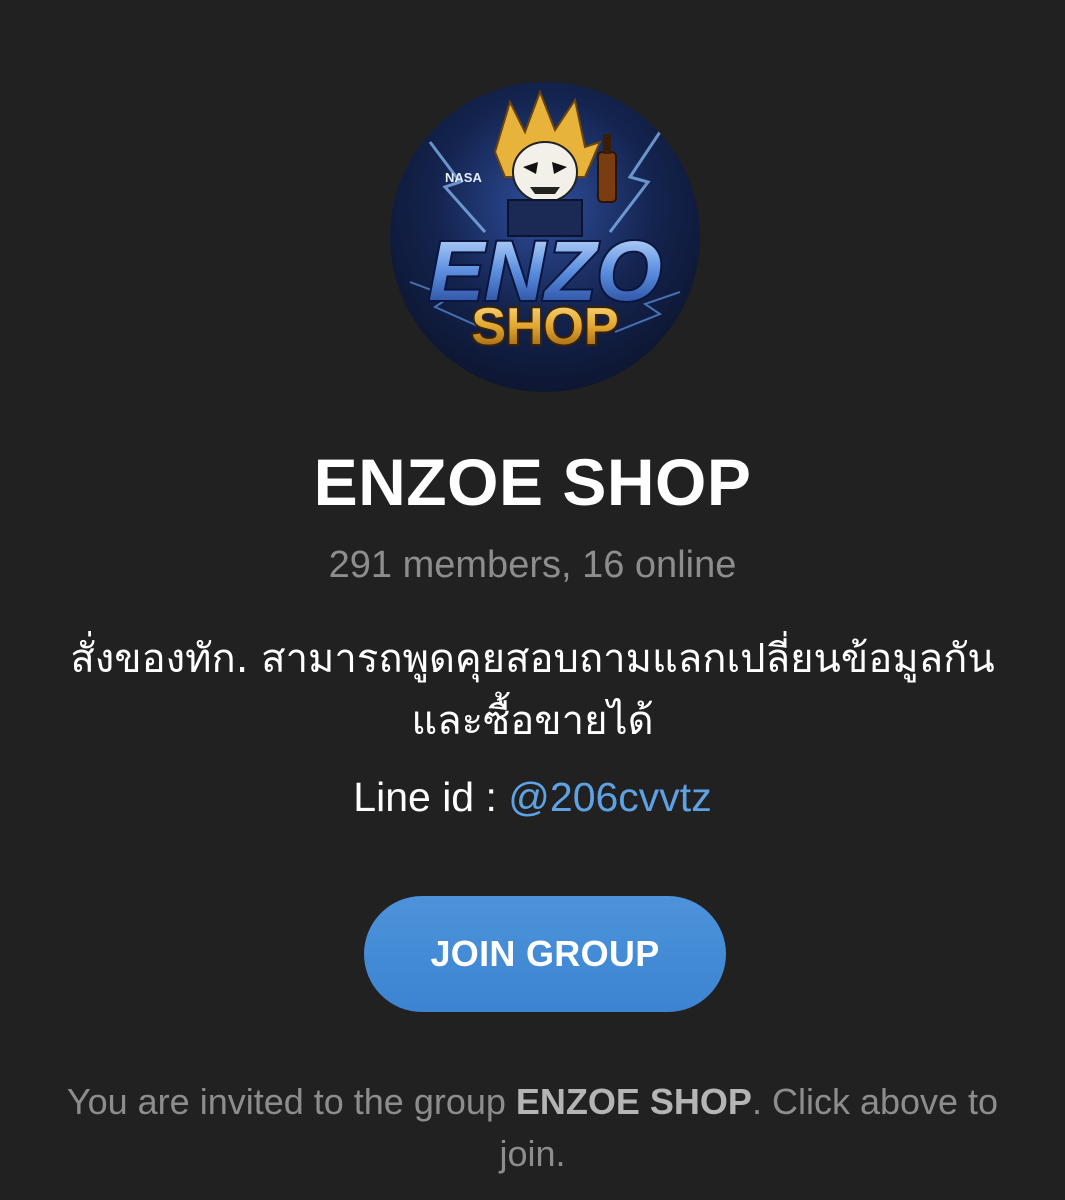 The height and width of the screenshot is (1200, 1065). Describe the element at coordinates (532, 482) in the screenshot. I see `group-title: ENZOE SHOP` at that location.